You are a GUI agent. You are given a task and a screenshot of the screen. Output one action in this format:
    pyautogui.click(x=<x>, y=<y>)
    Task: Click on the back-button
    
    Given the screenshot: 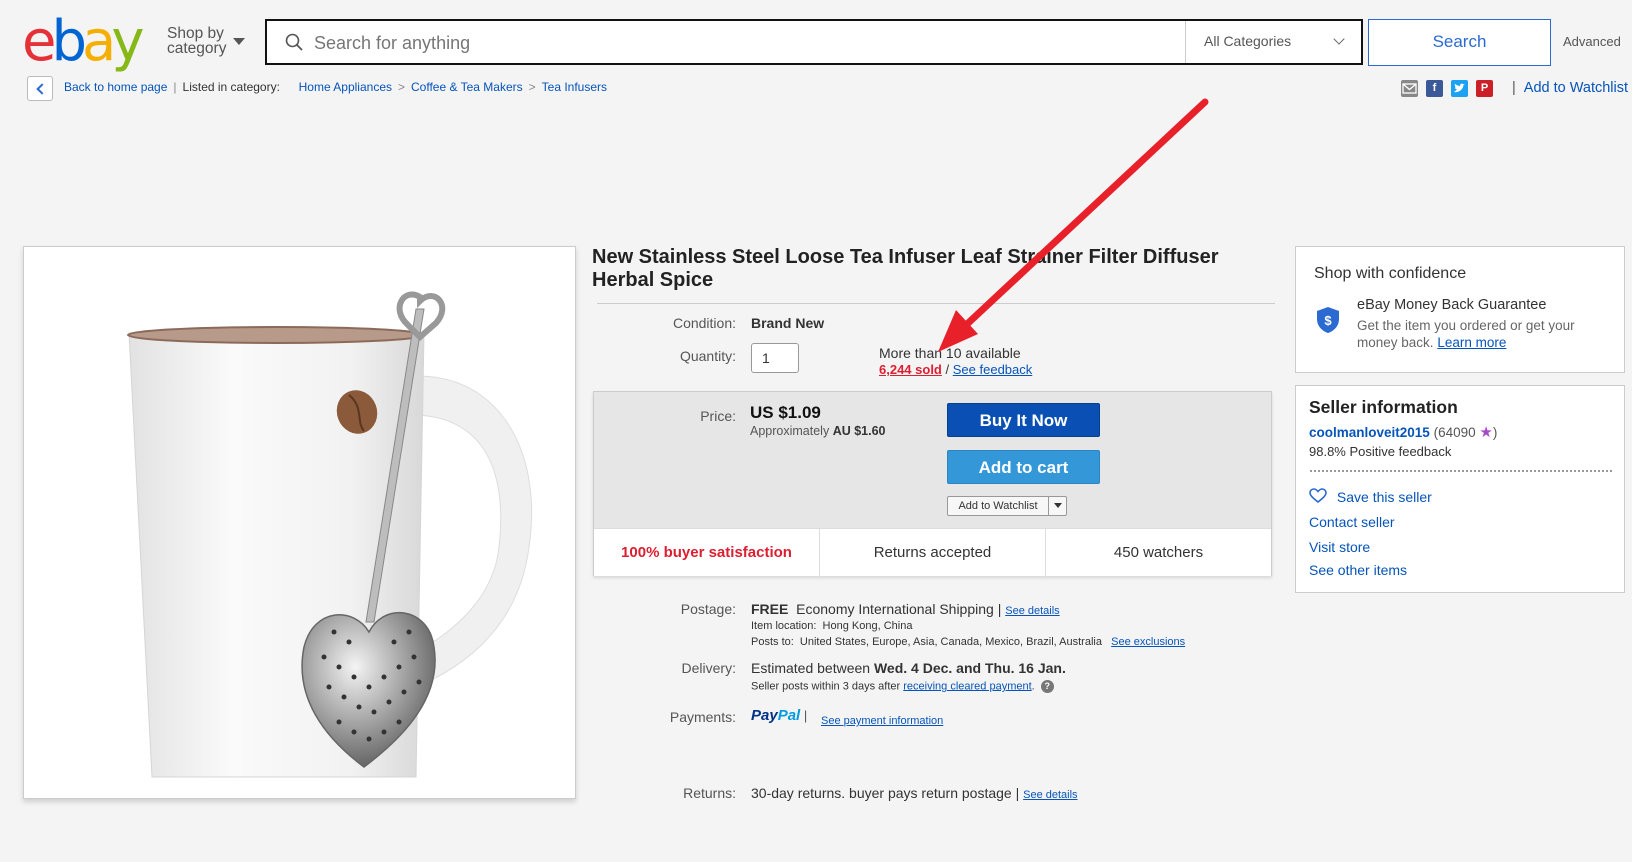 What is the action you would take?
    pyautogui.click(x=40, y=88)
    